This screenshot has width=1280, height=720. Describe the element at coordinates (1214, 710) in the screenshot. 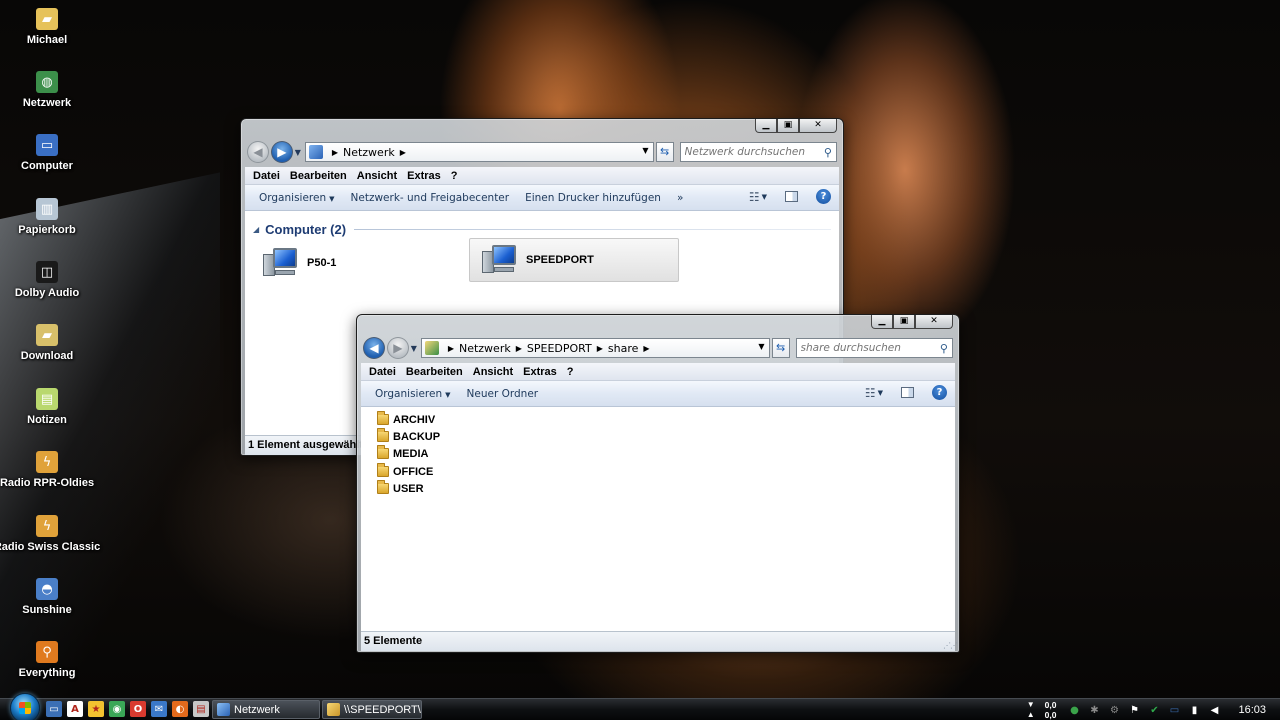

I see `volume-icon: ◀` at that location.